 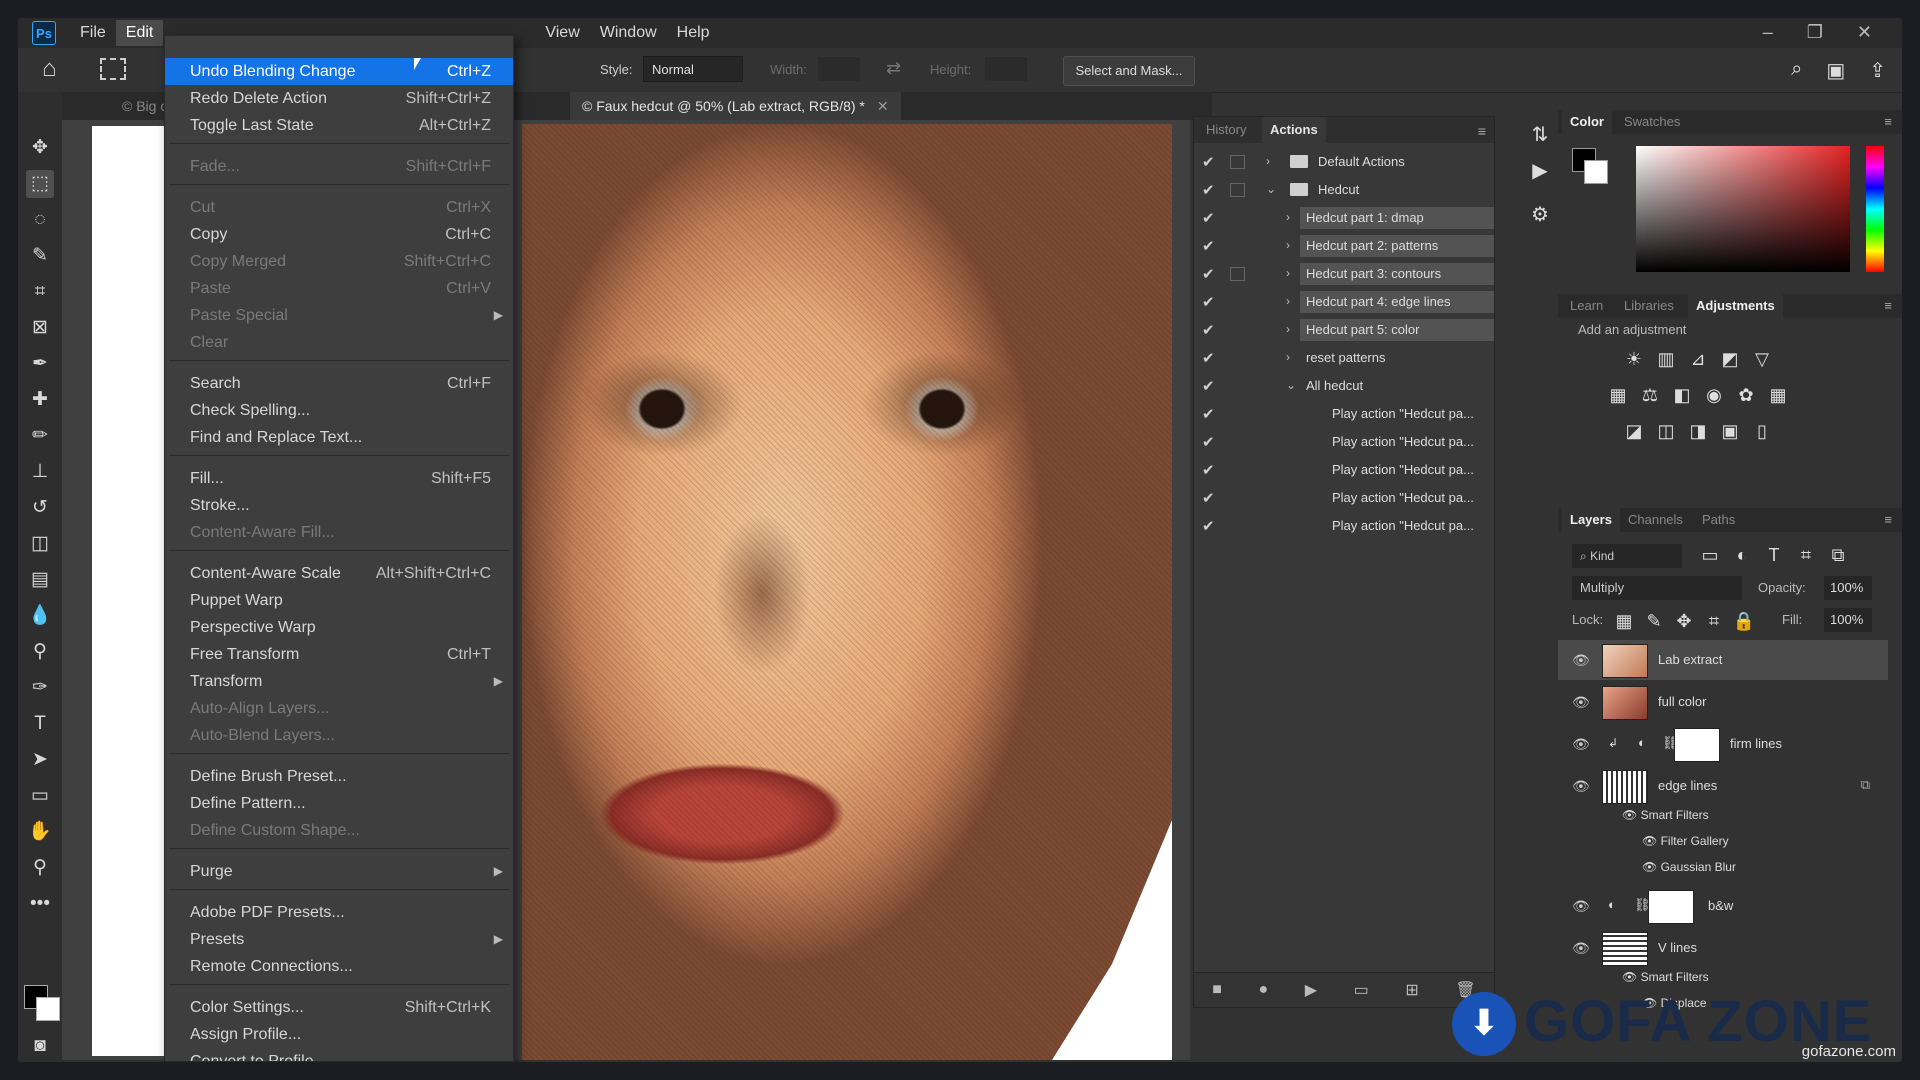 I want to click on tab-history: History, so click(x=1226, y=130).